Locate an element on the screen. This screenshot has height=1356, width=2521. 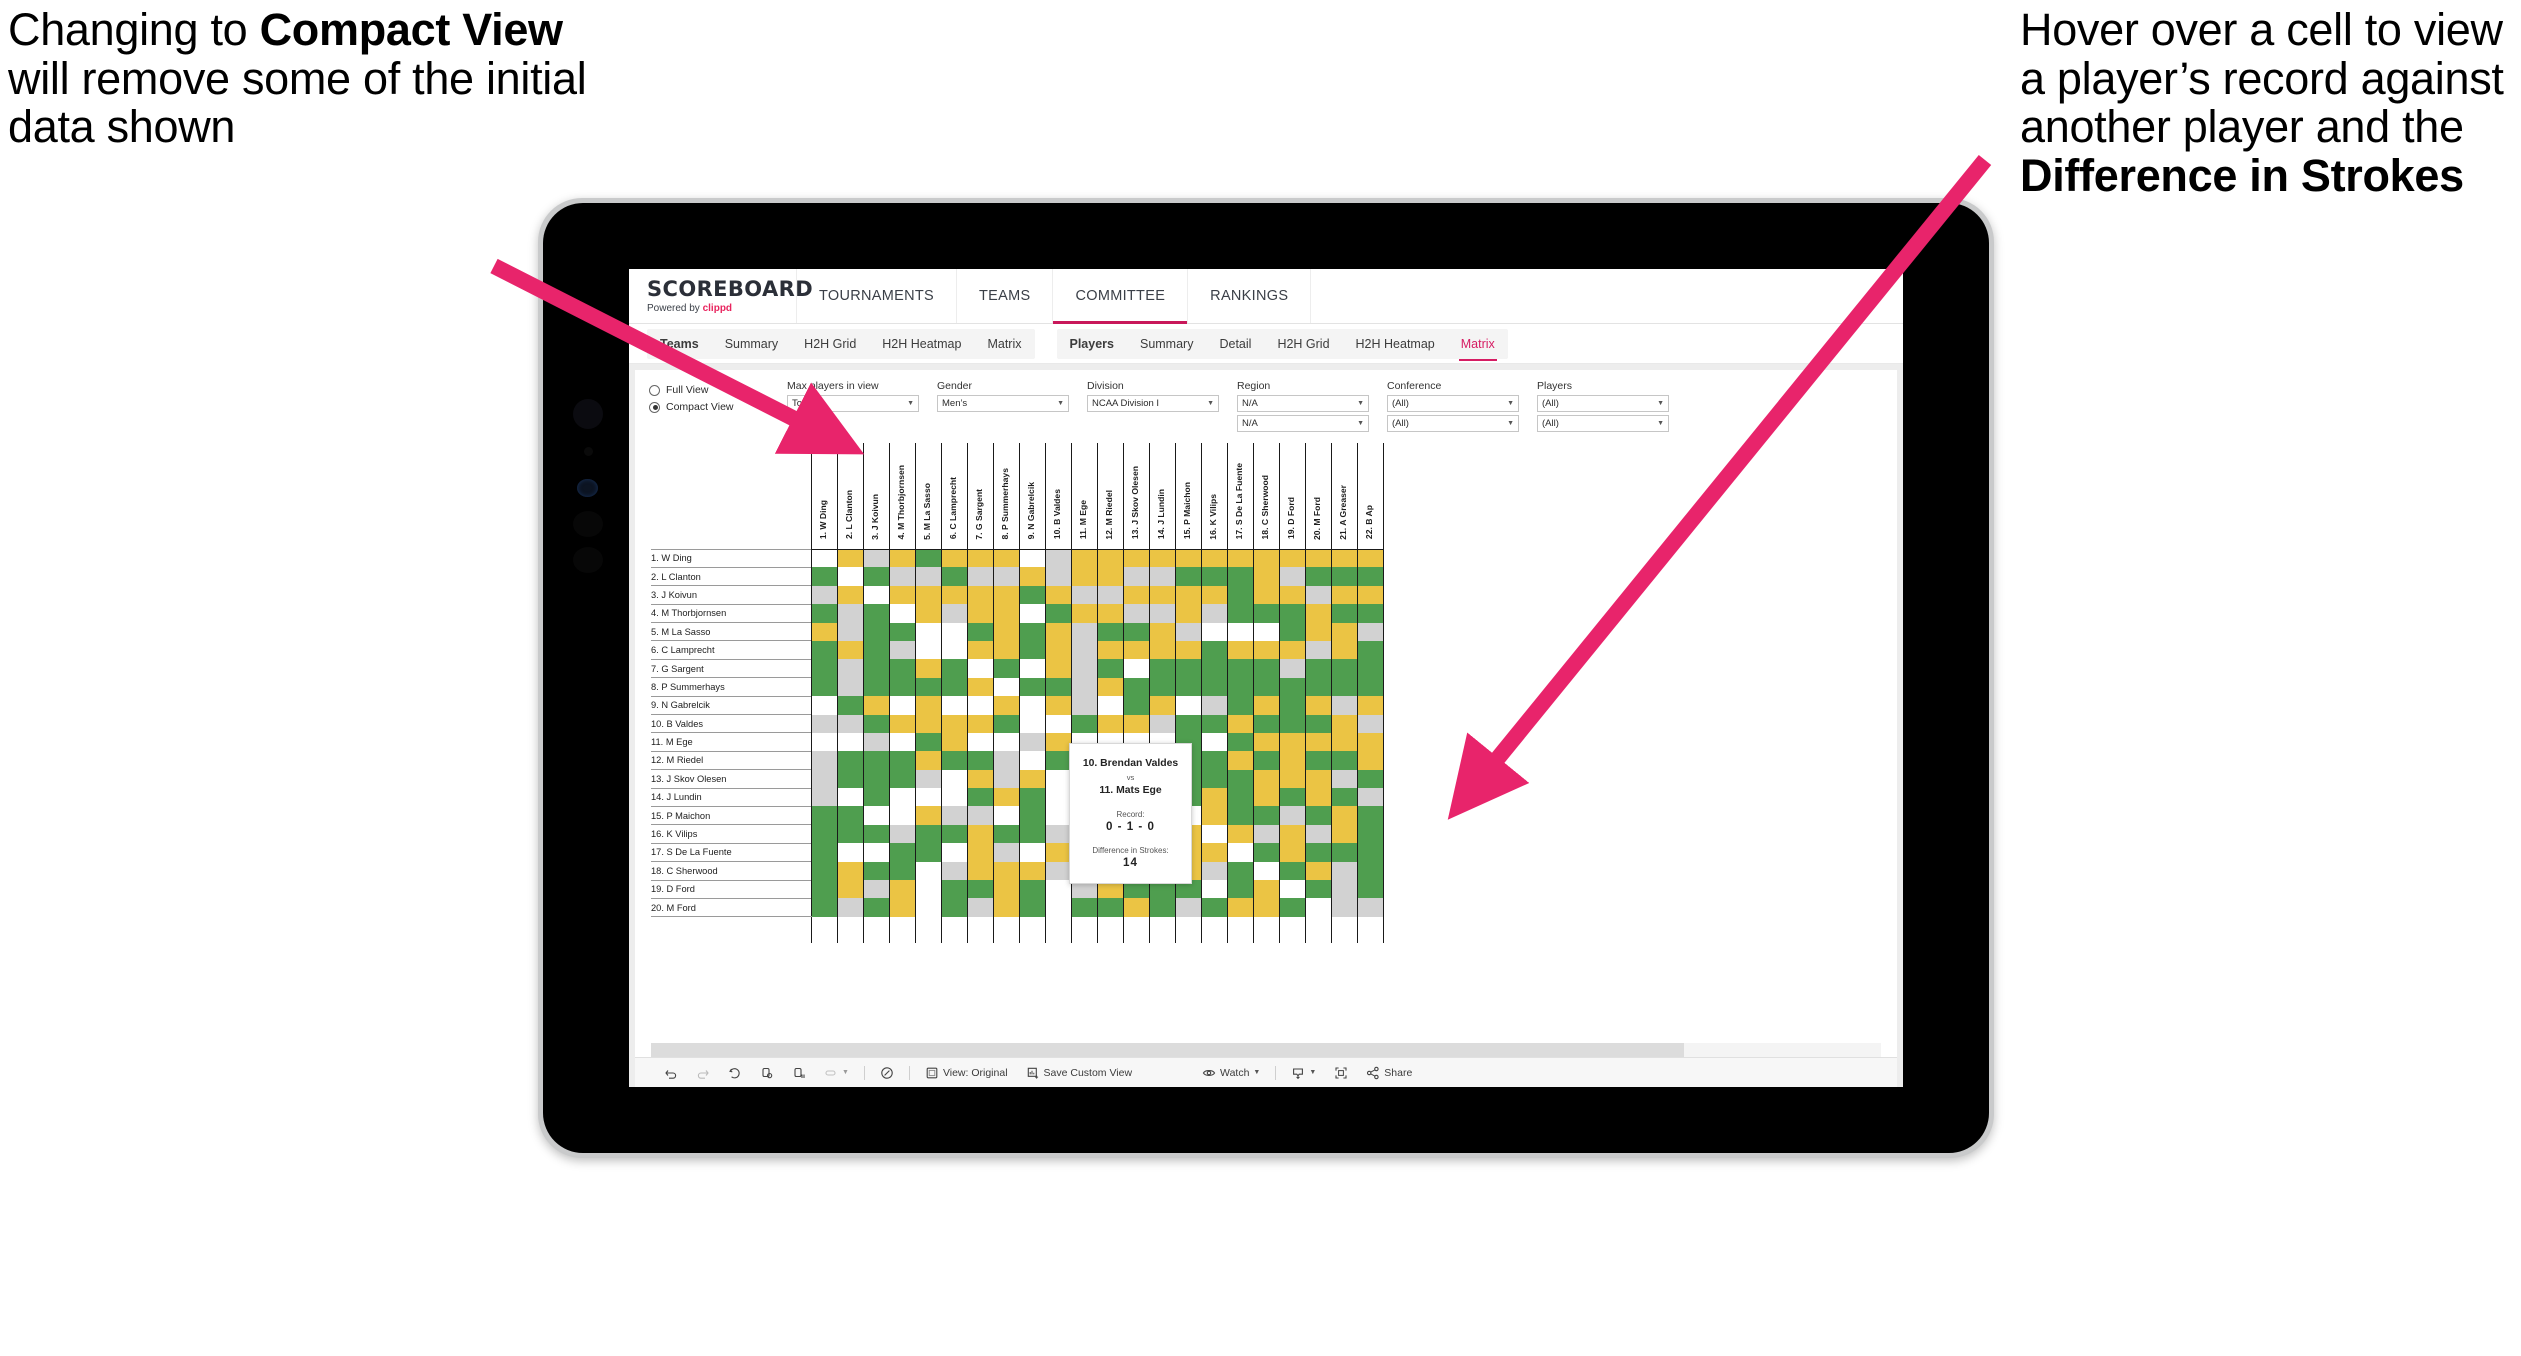
matrix-row-header: 2. L Clanton is located at coordinates (731, 576).